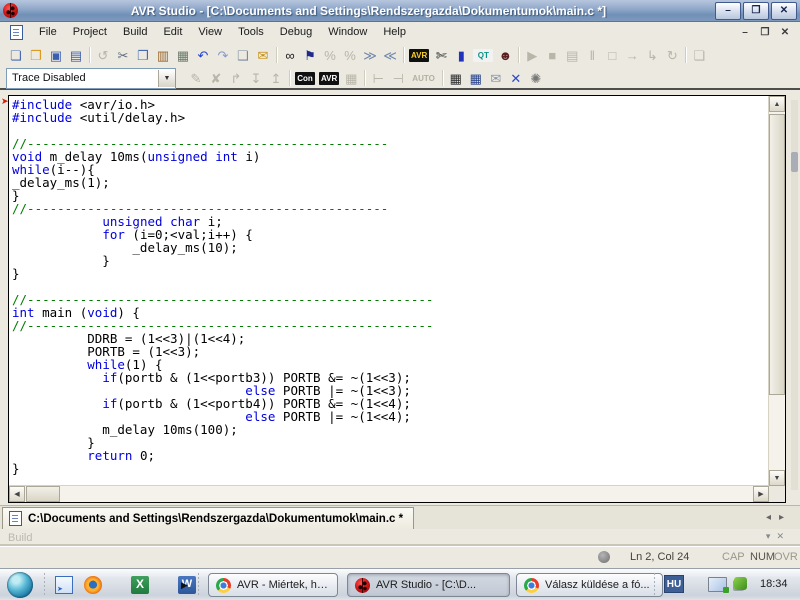 The image size is (800, 600). I want to click on usb-tray-icon, so click(740, 583).